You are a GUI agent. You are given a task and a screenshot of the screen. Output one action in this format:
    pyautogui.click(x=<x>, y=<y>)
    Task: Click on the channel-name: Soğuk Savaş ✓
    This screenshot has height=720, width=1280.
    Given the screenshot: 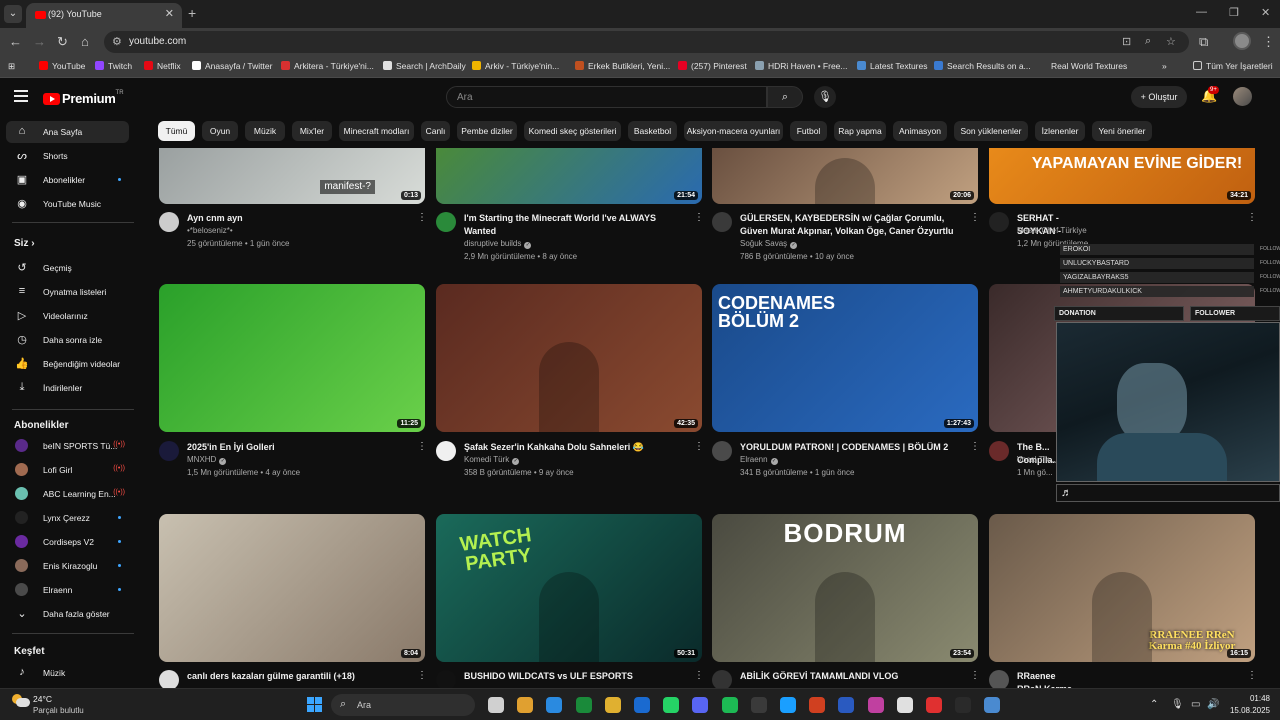 What is the action you would take?
    pyautogui.click(x=769, y=244)
    